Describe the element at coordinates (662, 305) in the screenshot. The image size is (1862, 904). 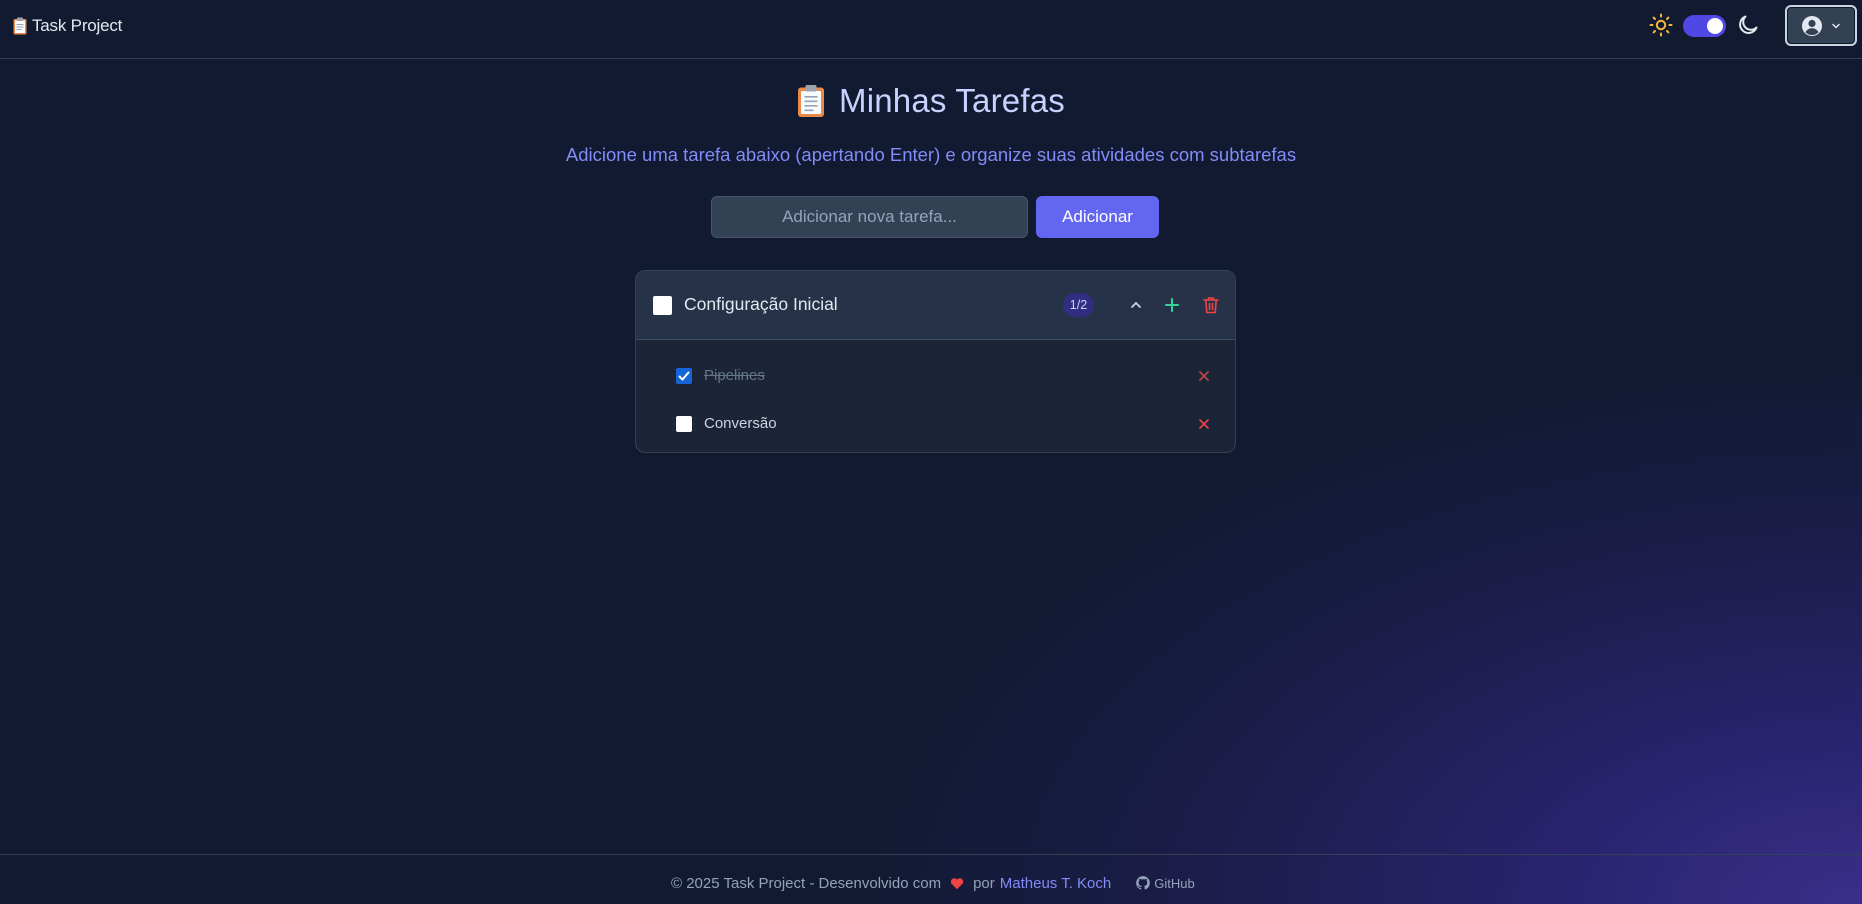
I see `task-checkbox` at that location.